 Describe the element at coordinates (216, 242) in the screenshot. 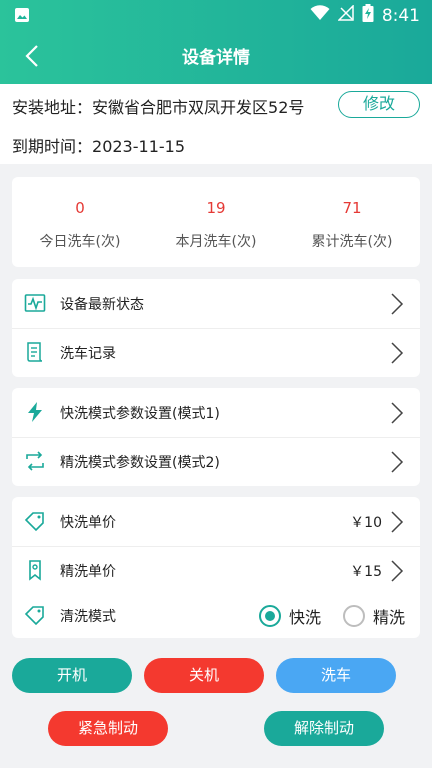

I see `stat-month-label: 本月洗车(次)` at that location.